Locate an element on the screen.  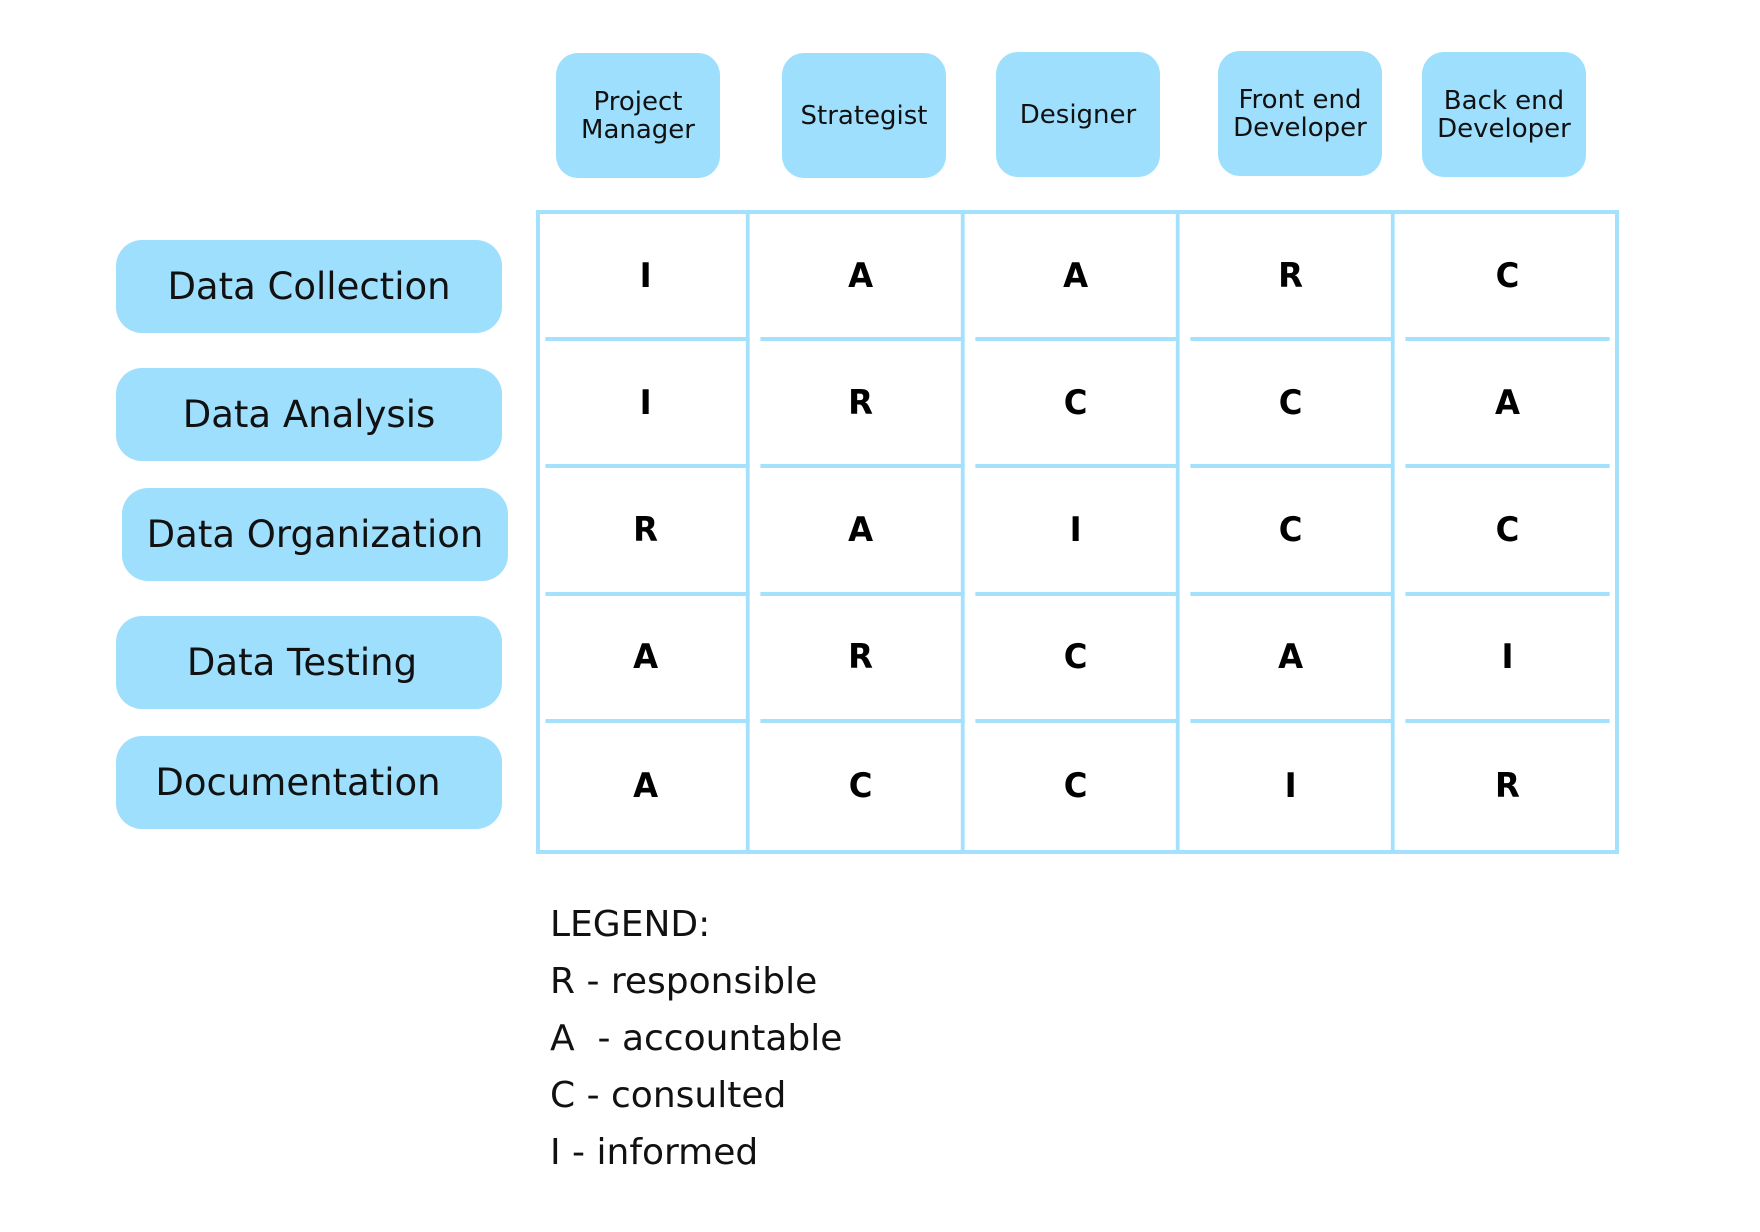
task-label-text: Data Analysis is located at coordinates (309, 414).